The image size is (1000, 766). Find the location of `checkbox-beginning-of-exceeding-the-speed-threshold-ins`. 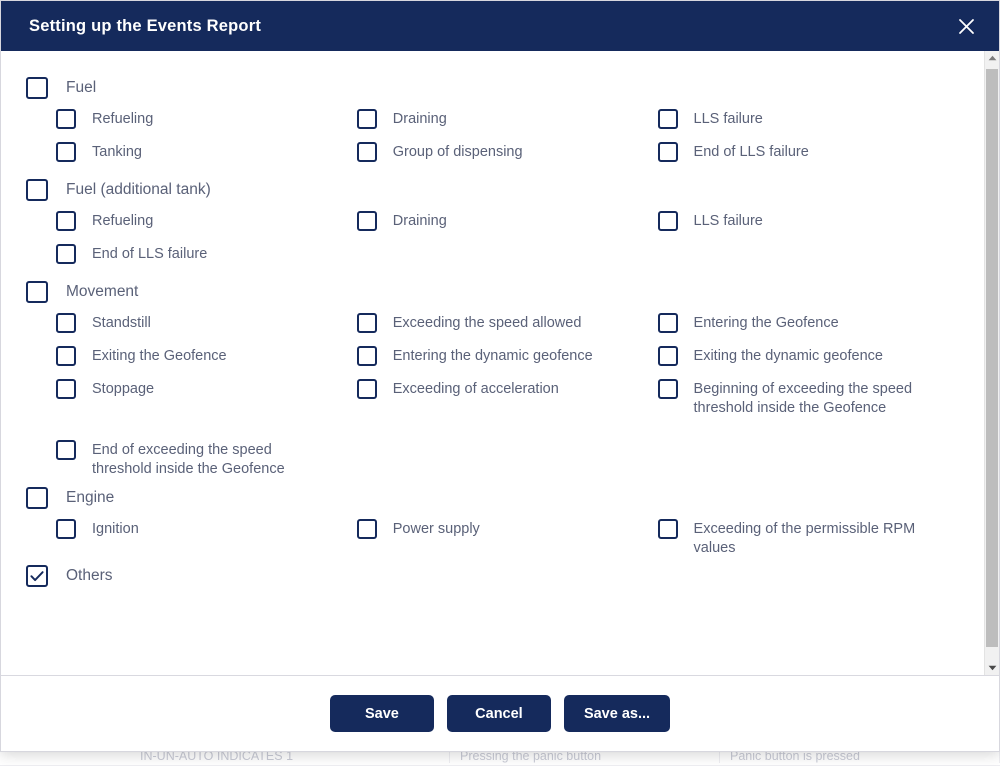

checkbox-beginning-of-exceeding-the-speed-threshold-ins is located at coordinates (667, 389).